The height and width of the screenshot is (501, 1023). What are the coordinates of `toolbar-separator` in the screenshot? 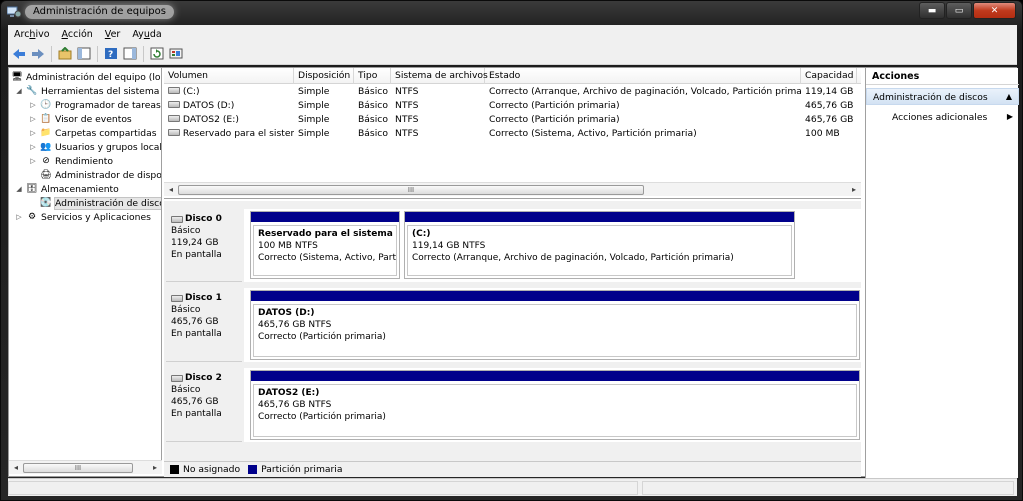 It's located at (51, 53).